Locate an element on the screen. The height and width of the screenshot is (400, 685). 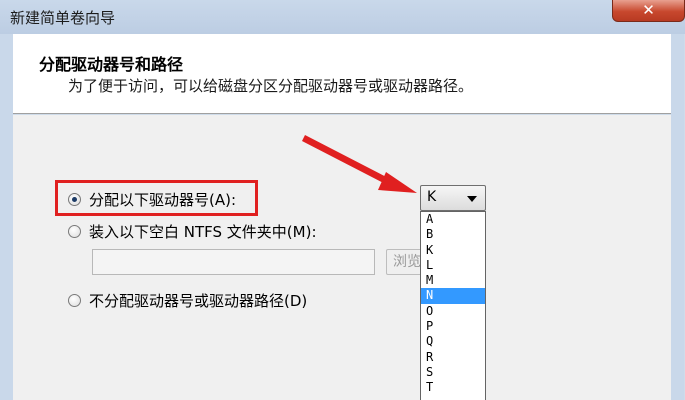
annotation-arrow-icon is located at coordinates (359, 164).